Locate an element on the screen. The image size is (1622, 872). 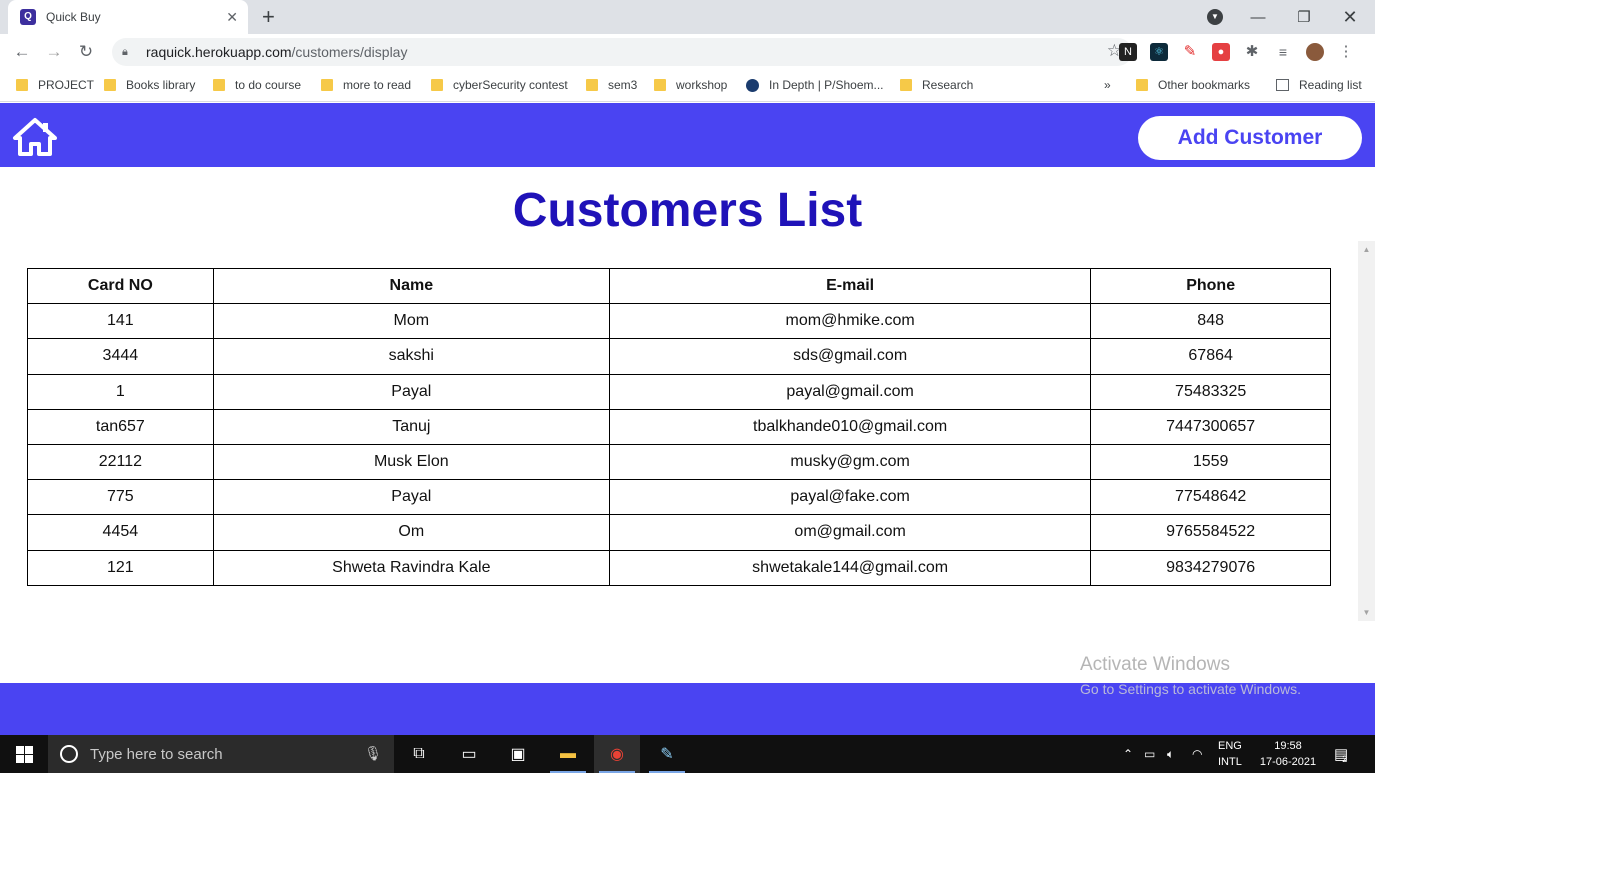
tab-title: Quick Buy is located at coordinates (73, 17).